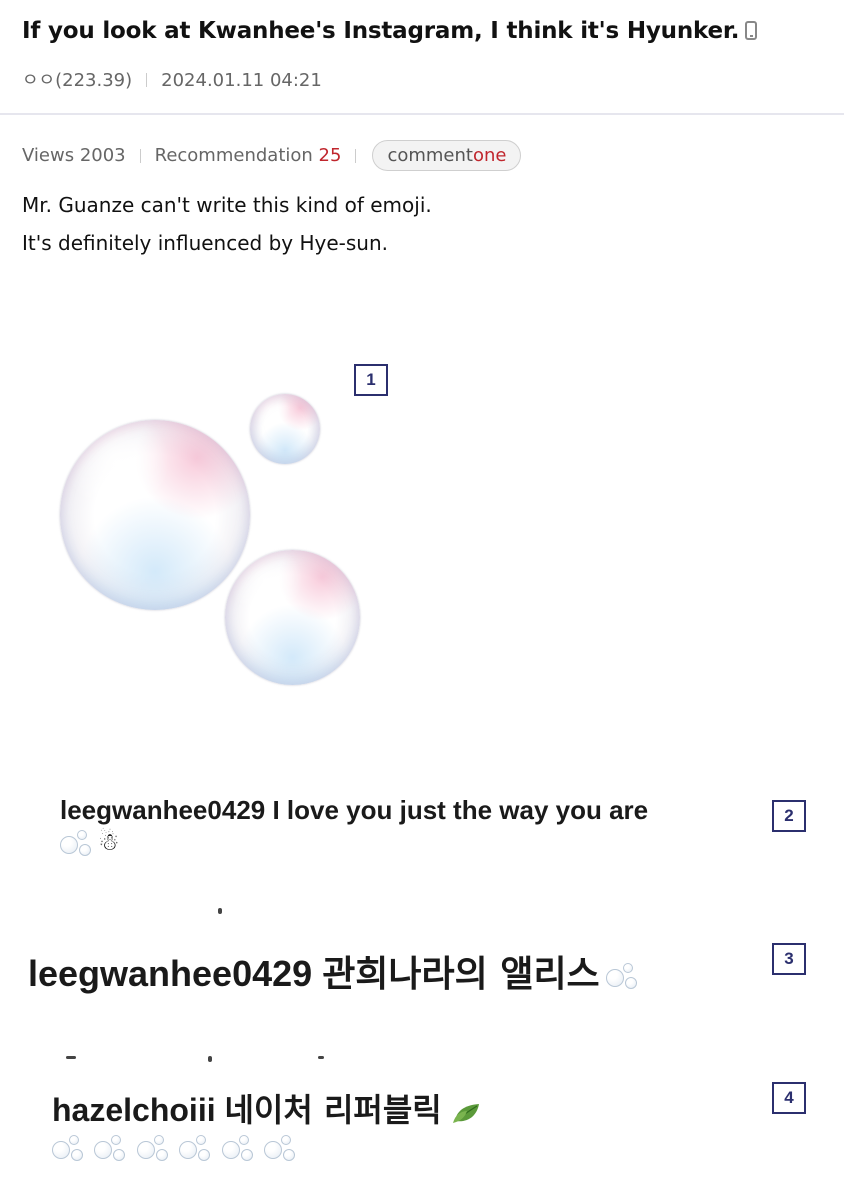  I want to click on leaf-emoji, so click(465, 1113).